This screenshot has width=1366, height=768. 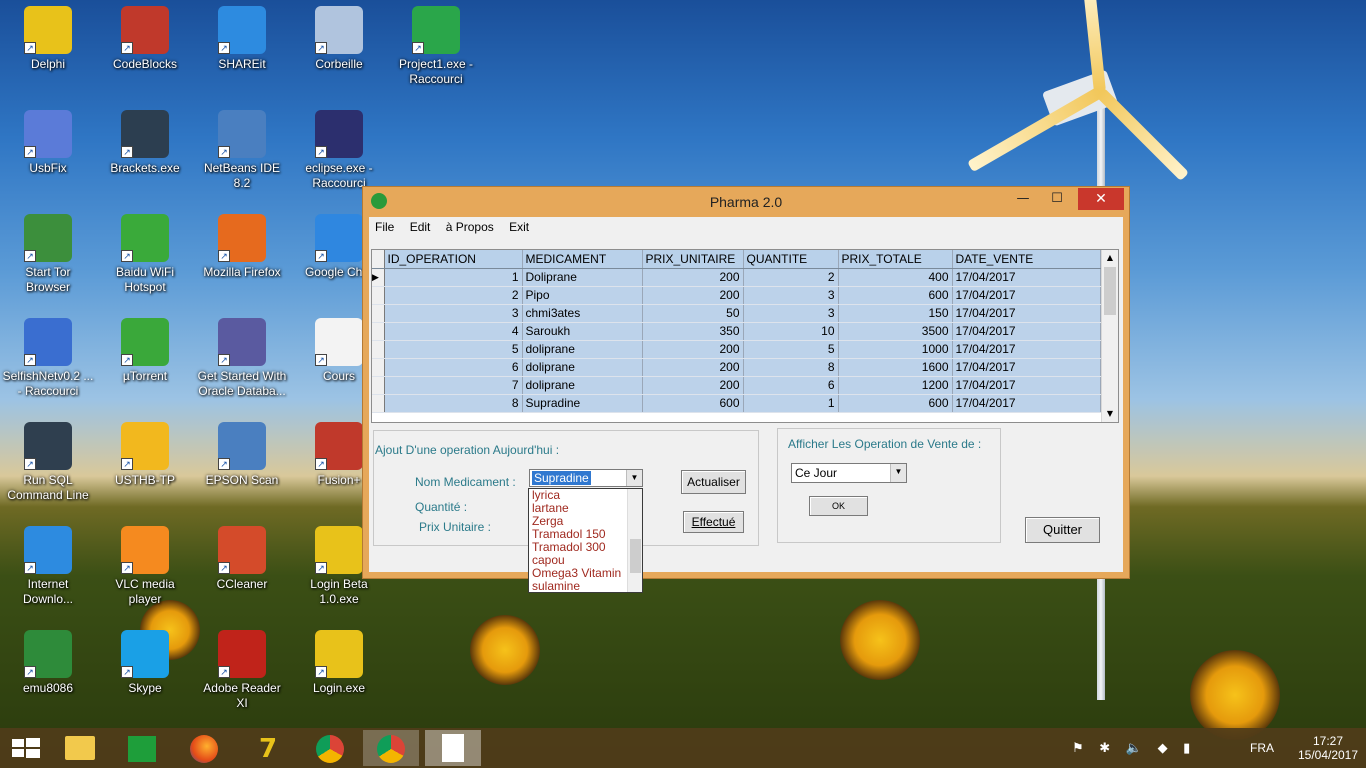 What do you see at coordinates (242, 244) in the screenshot?
I see `desktop-icon: ↗ Mozilla Firefox` at bounding box center [242, 244].